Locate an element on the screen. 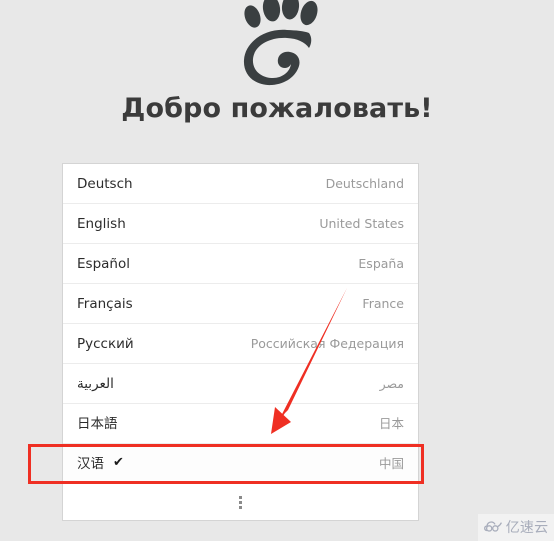 The width and height of the screenshot is (554, 541). gnome-foot-logo is located at coordinates (277, 43).